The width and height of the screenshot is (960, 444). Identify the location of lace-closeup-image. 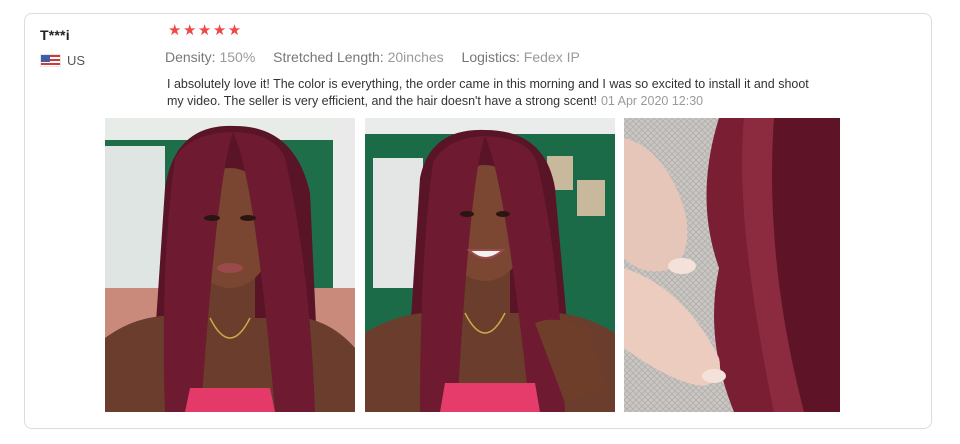
(732, 265).